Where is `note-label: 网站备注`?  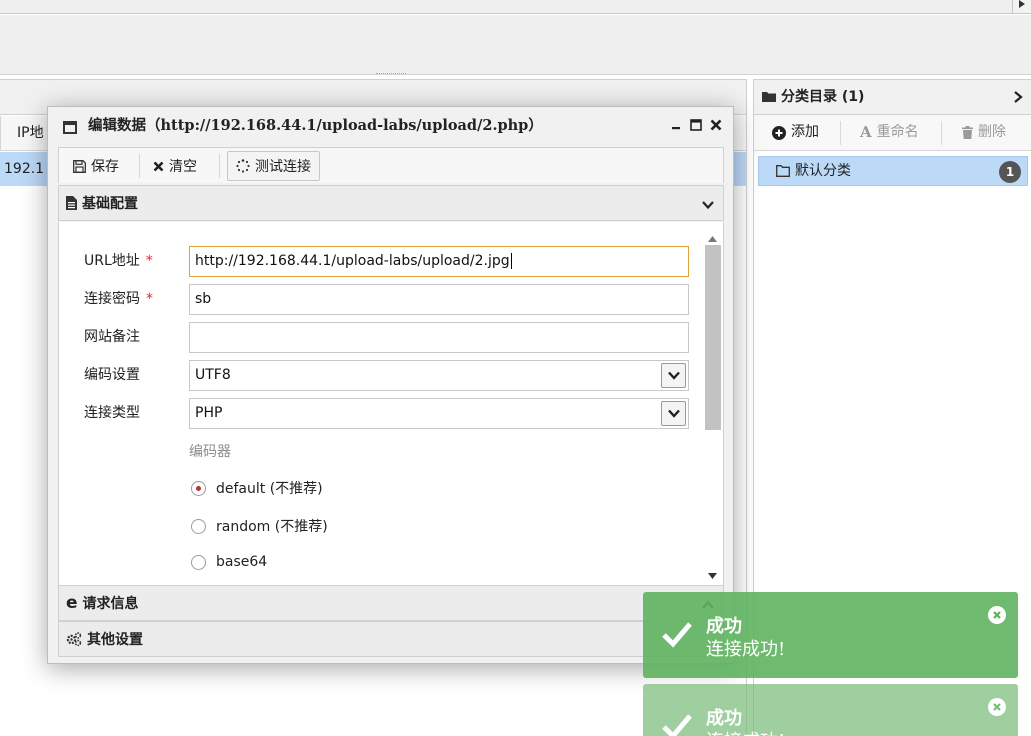
note-label: 网站备注 is located at coordinates (112, 337).